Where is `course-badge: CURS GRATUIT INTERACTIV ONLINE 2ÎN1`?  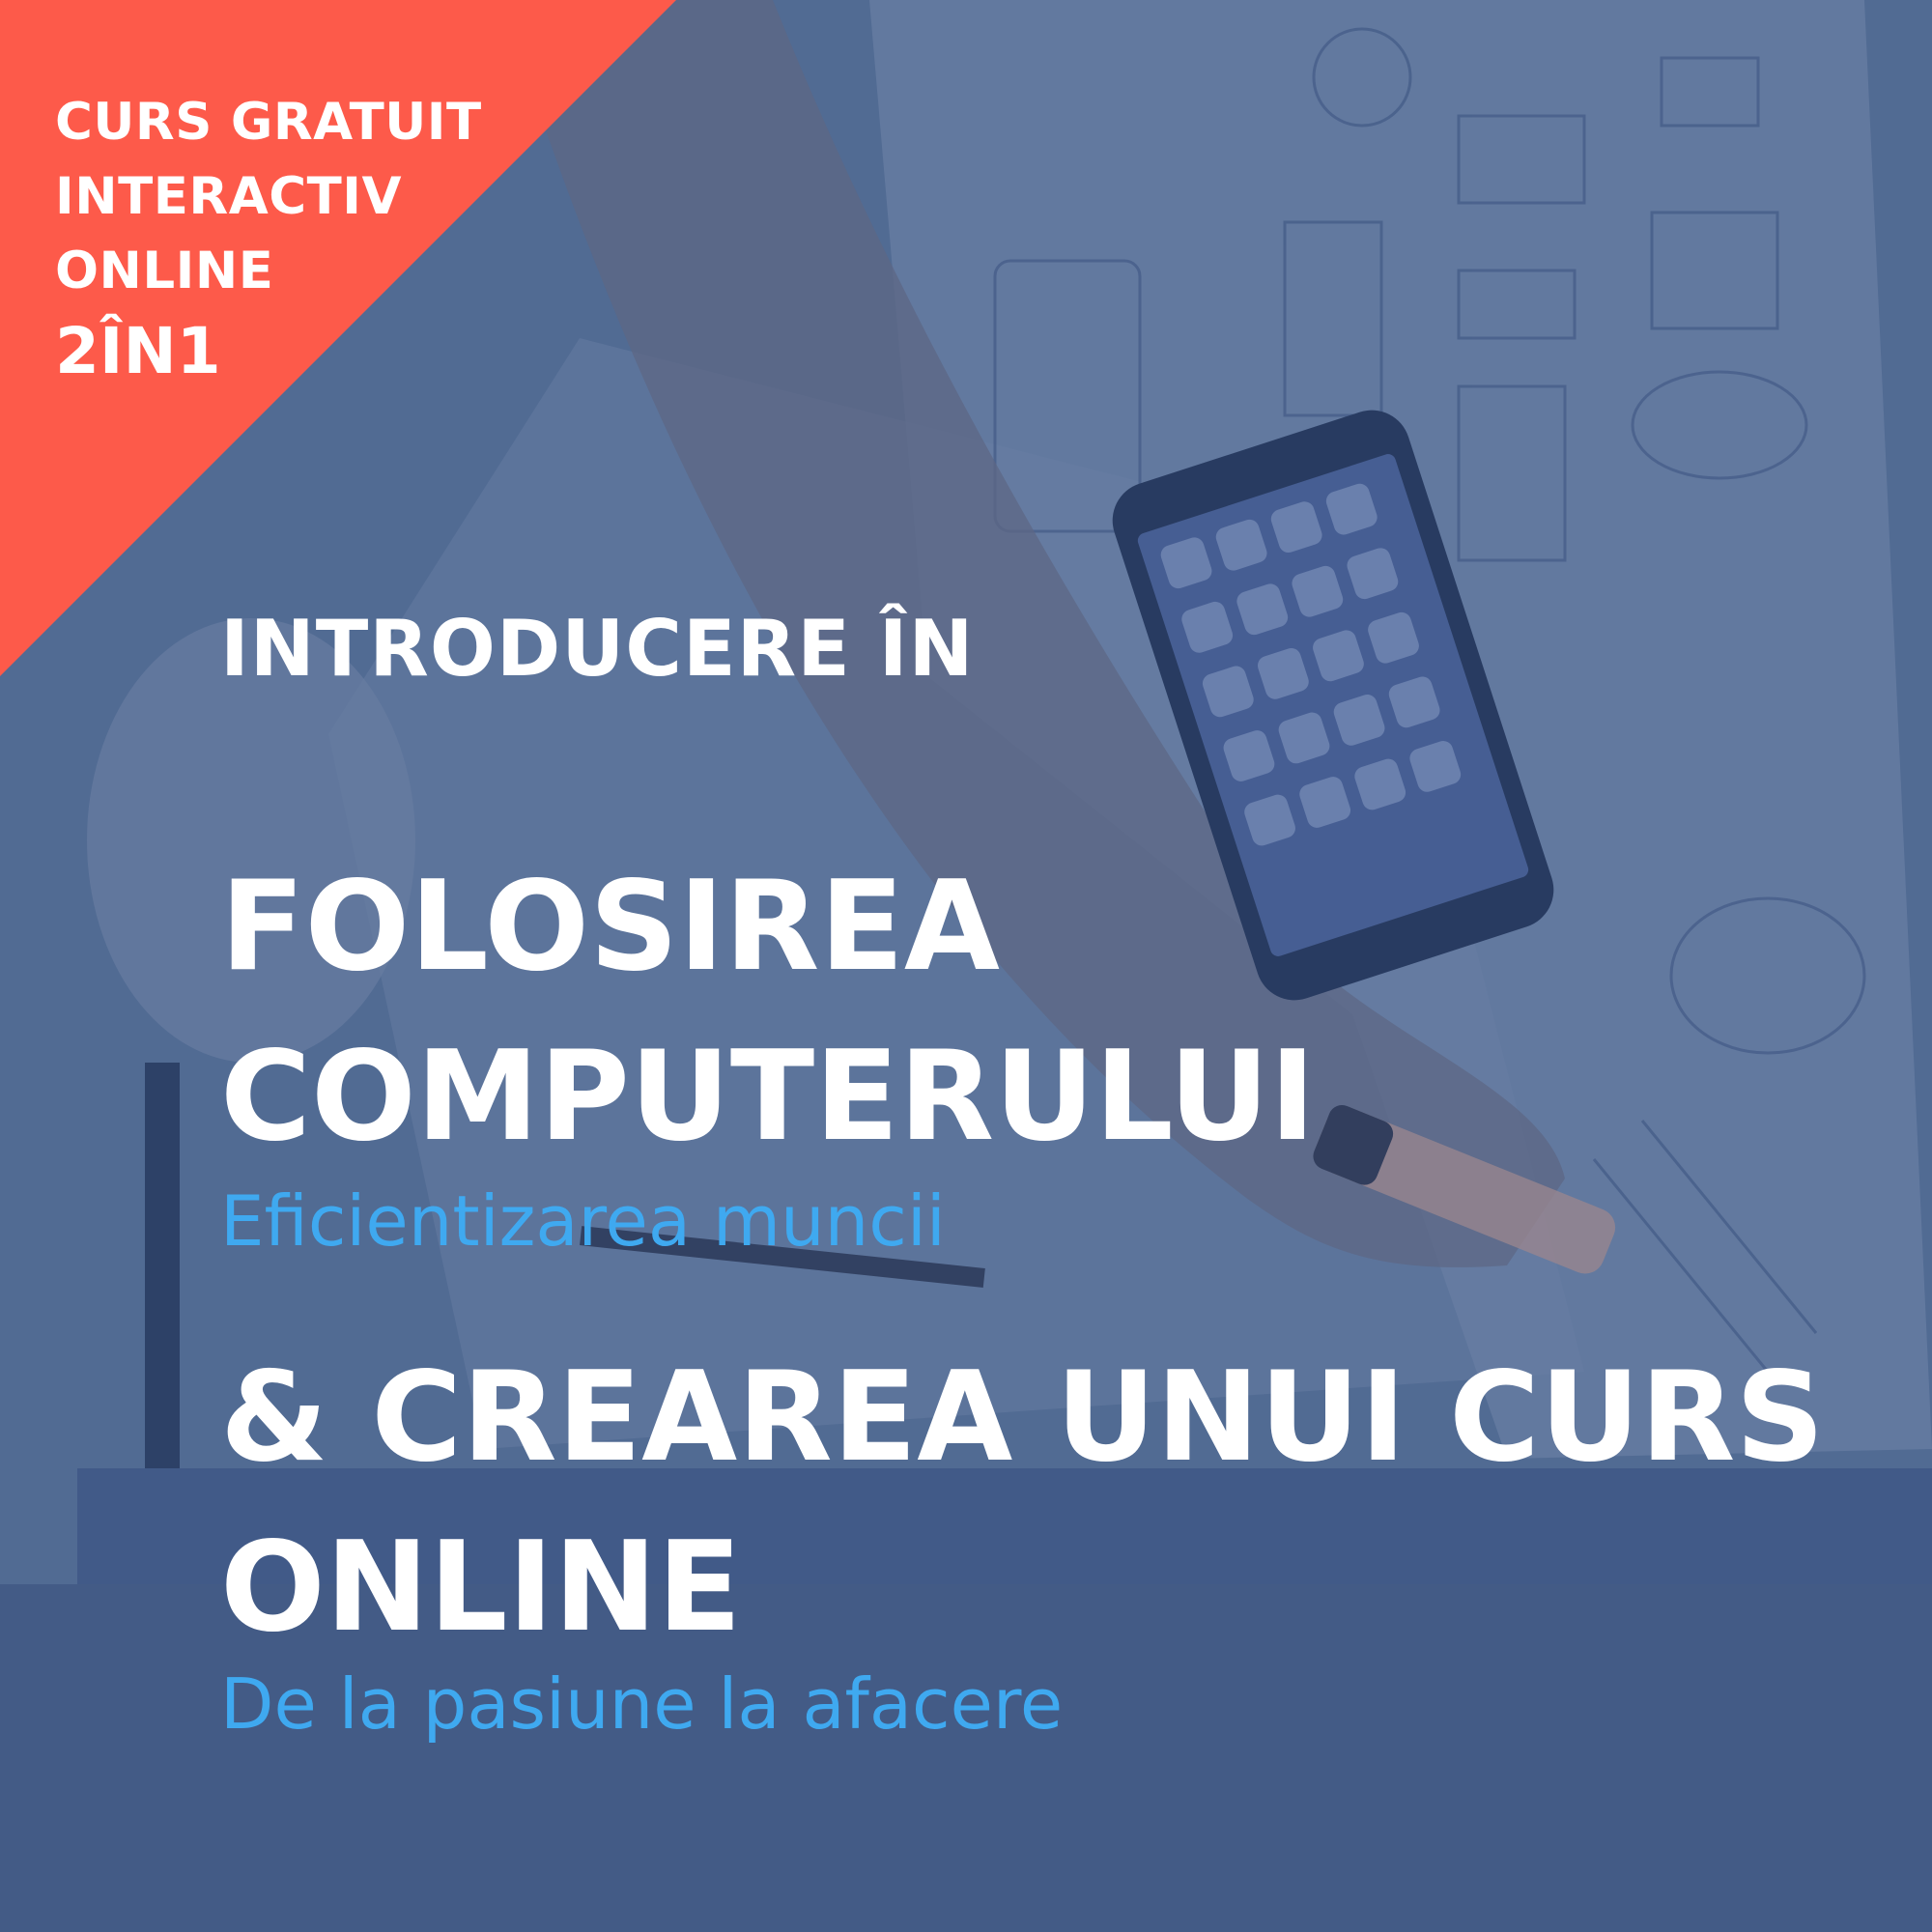
course-badge: CURS GRATUIT INTERACTIV ONLINE 2ÎN1 is located at coordinates (268, 239).